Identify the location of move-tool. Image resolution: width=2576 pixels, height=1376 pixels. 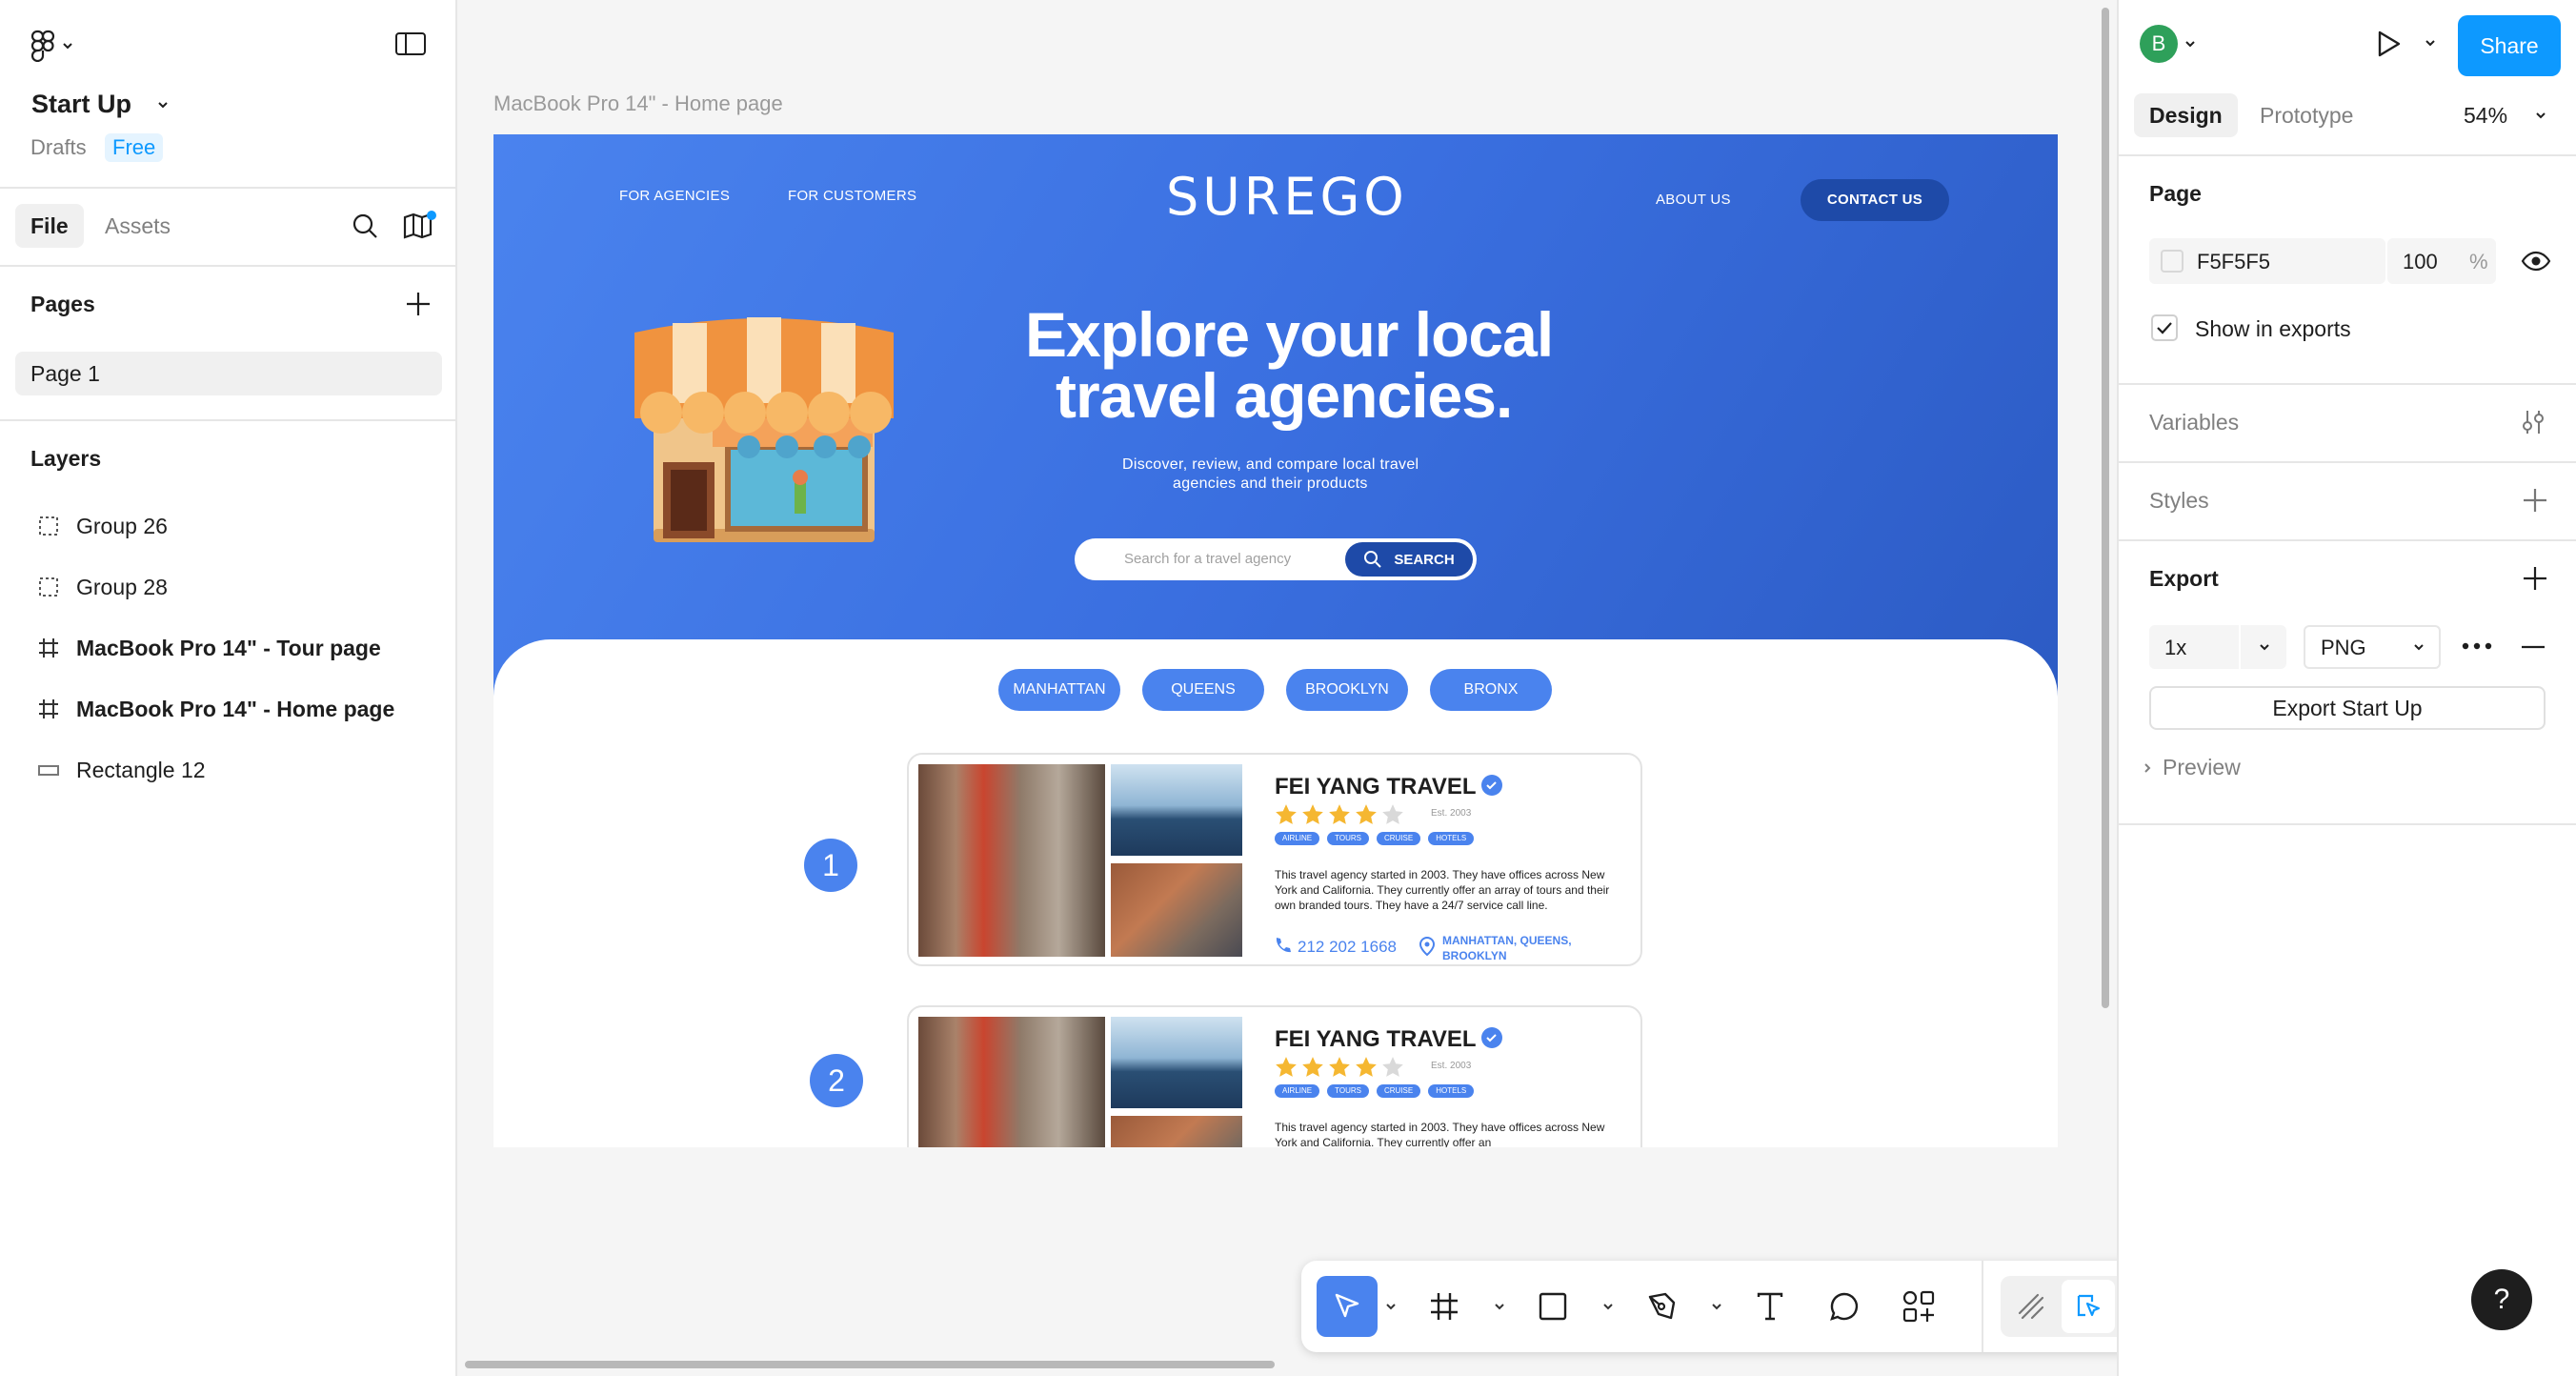
(1347, 1306).